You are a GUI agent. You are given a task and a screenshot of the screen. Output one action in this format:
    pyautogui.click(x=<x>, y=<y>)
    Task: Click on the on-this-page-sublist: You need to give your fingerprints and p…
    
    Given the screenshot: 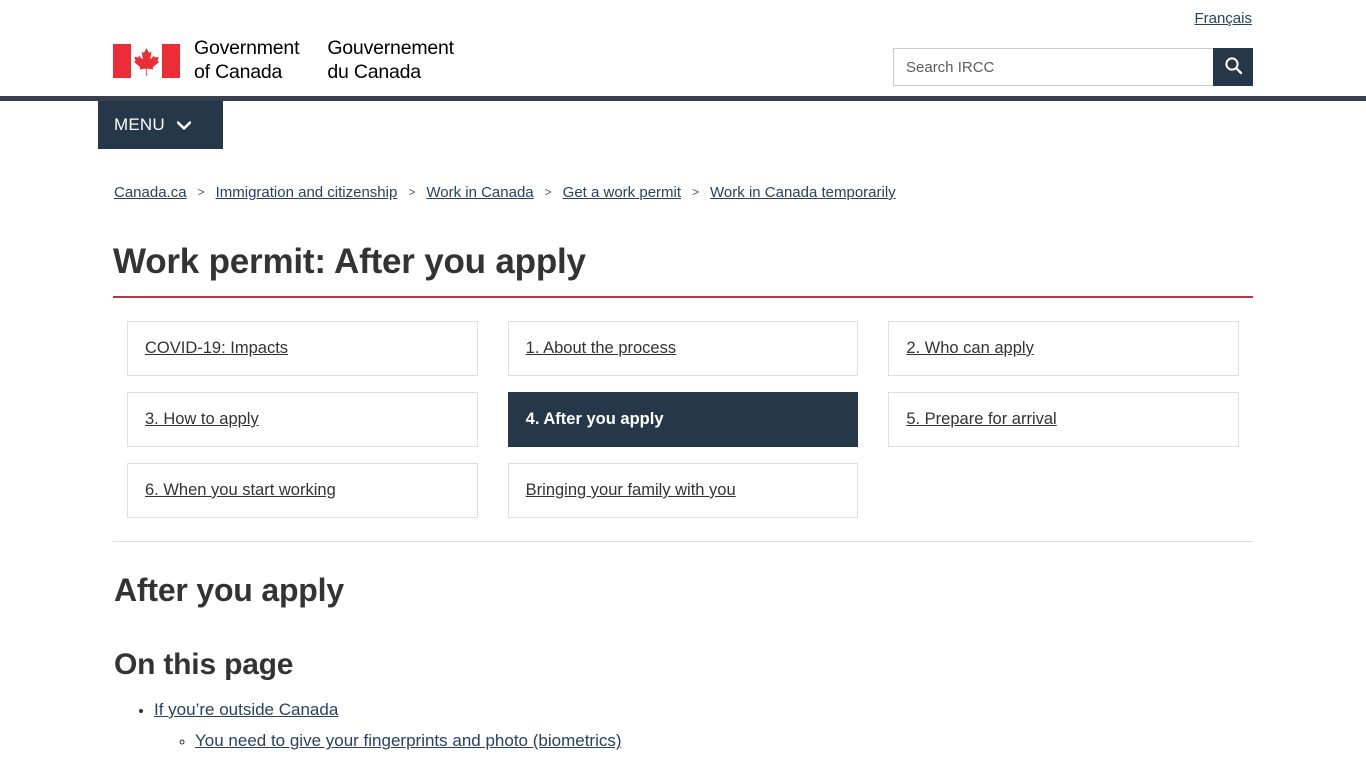 What is the action you would take?
    pyautogui.click(x=703, y=740)
    